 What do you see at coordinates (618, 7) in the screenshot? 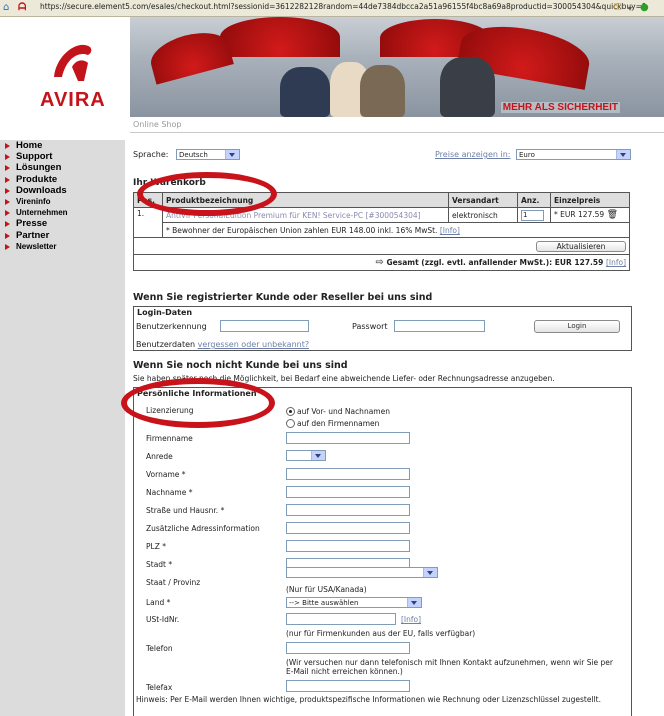
I see `lock-icon: ⚿` at bounding box center [618, 7].